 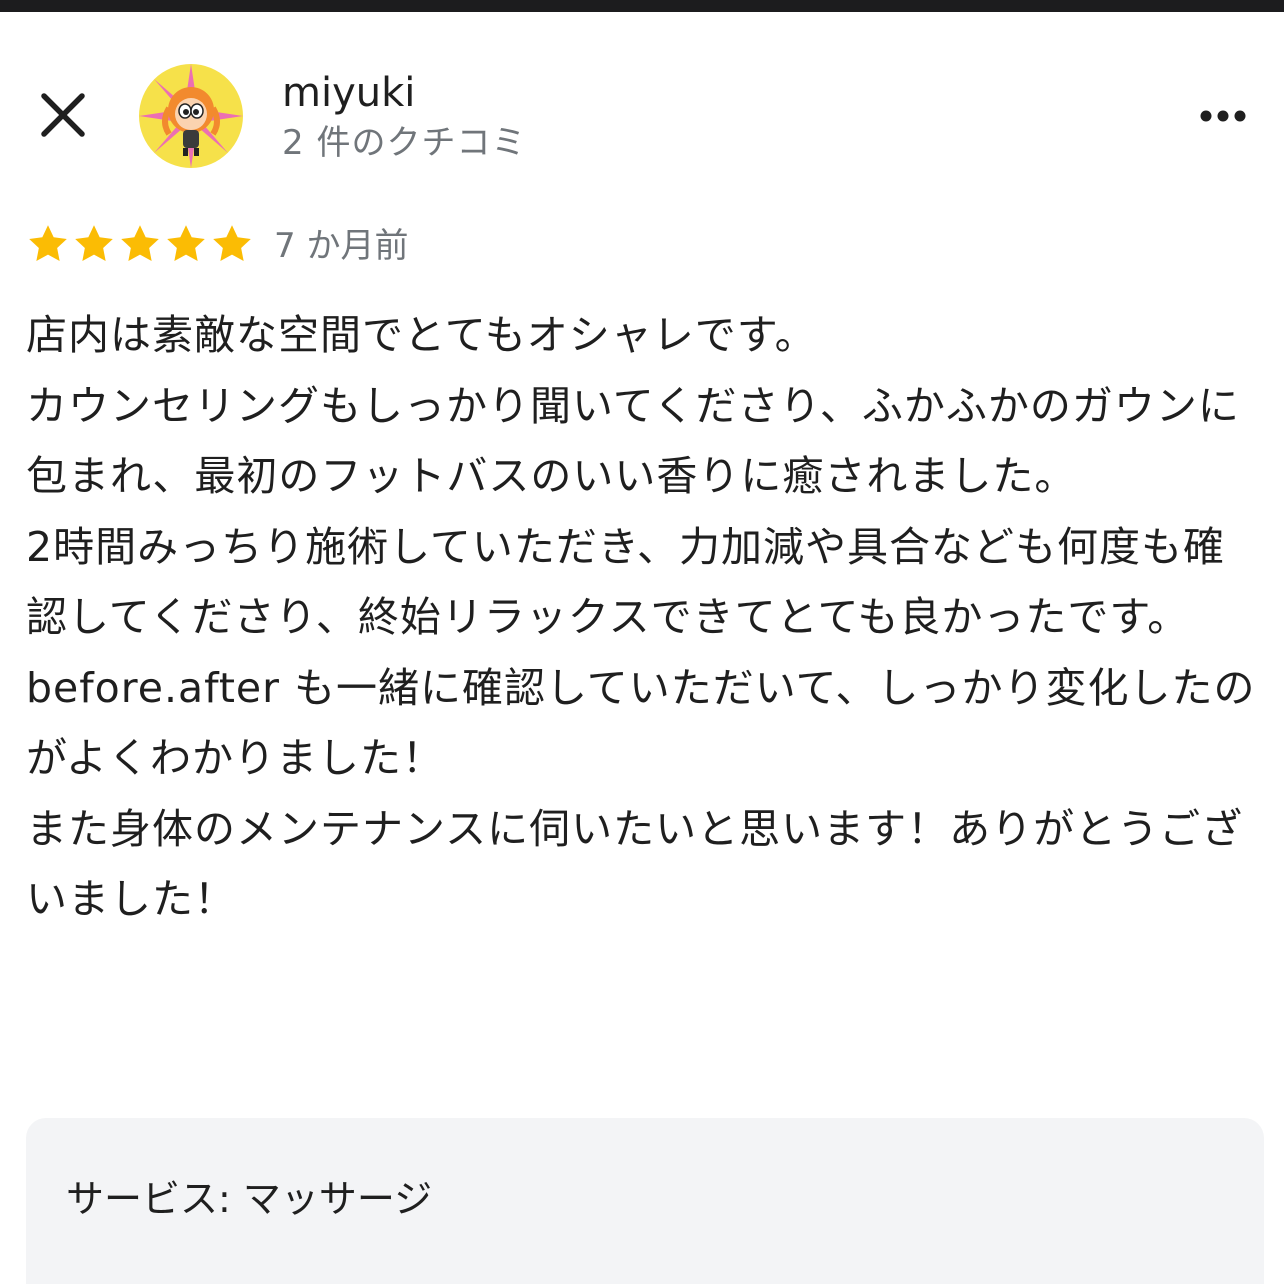 I want to click on more-horizontal-icon, so click(x=1223, y=116).